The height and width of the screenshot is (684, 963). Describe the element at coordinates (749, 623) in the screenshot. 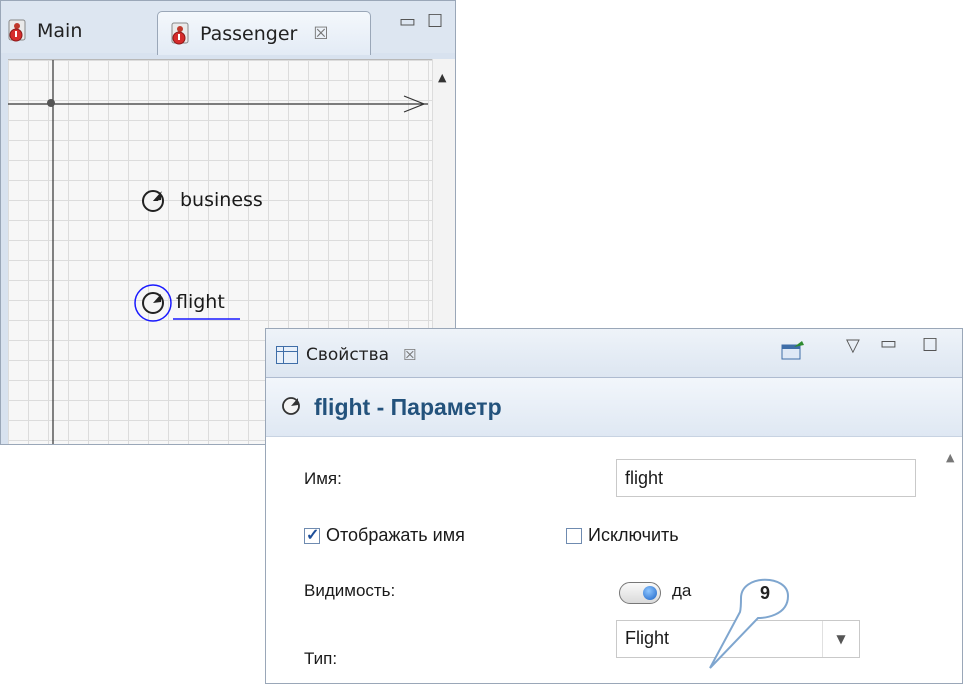

I see `callout-pointer` at that location.